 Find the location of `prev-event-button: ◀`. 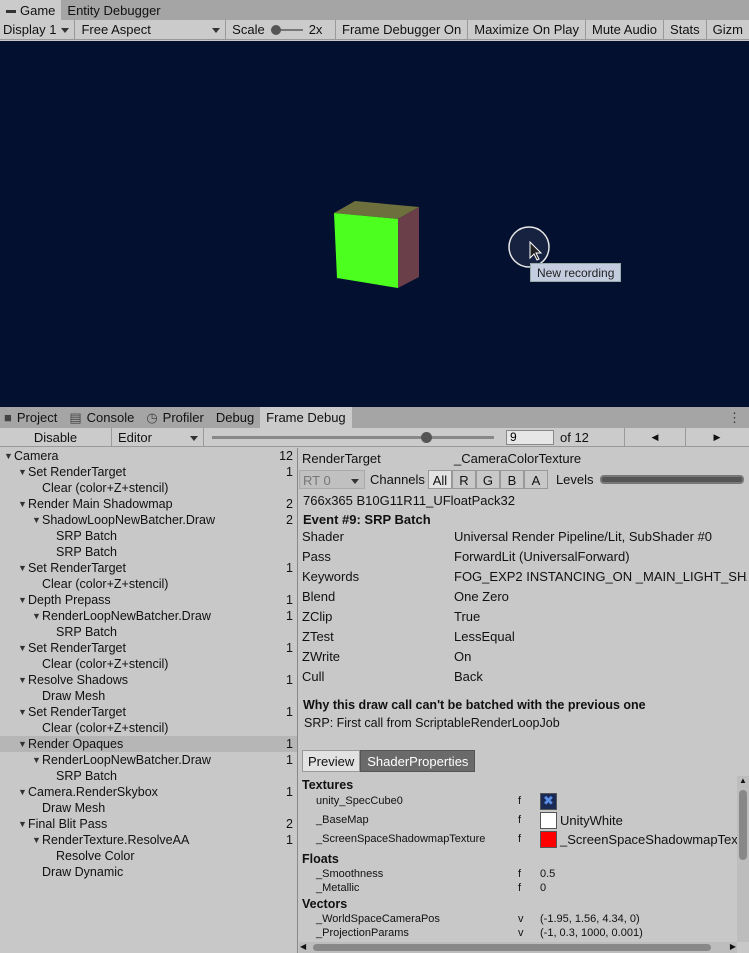

prev-event-button: ◀ is located at coordinates (655, 437).